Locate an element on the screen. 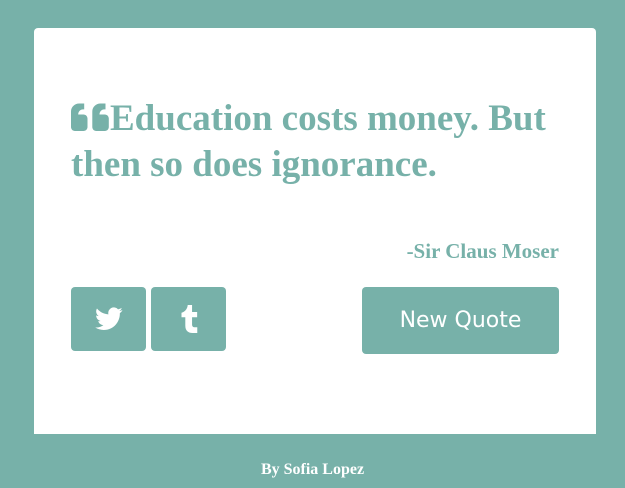  twitter-icon is located at coordinates (108, 319).